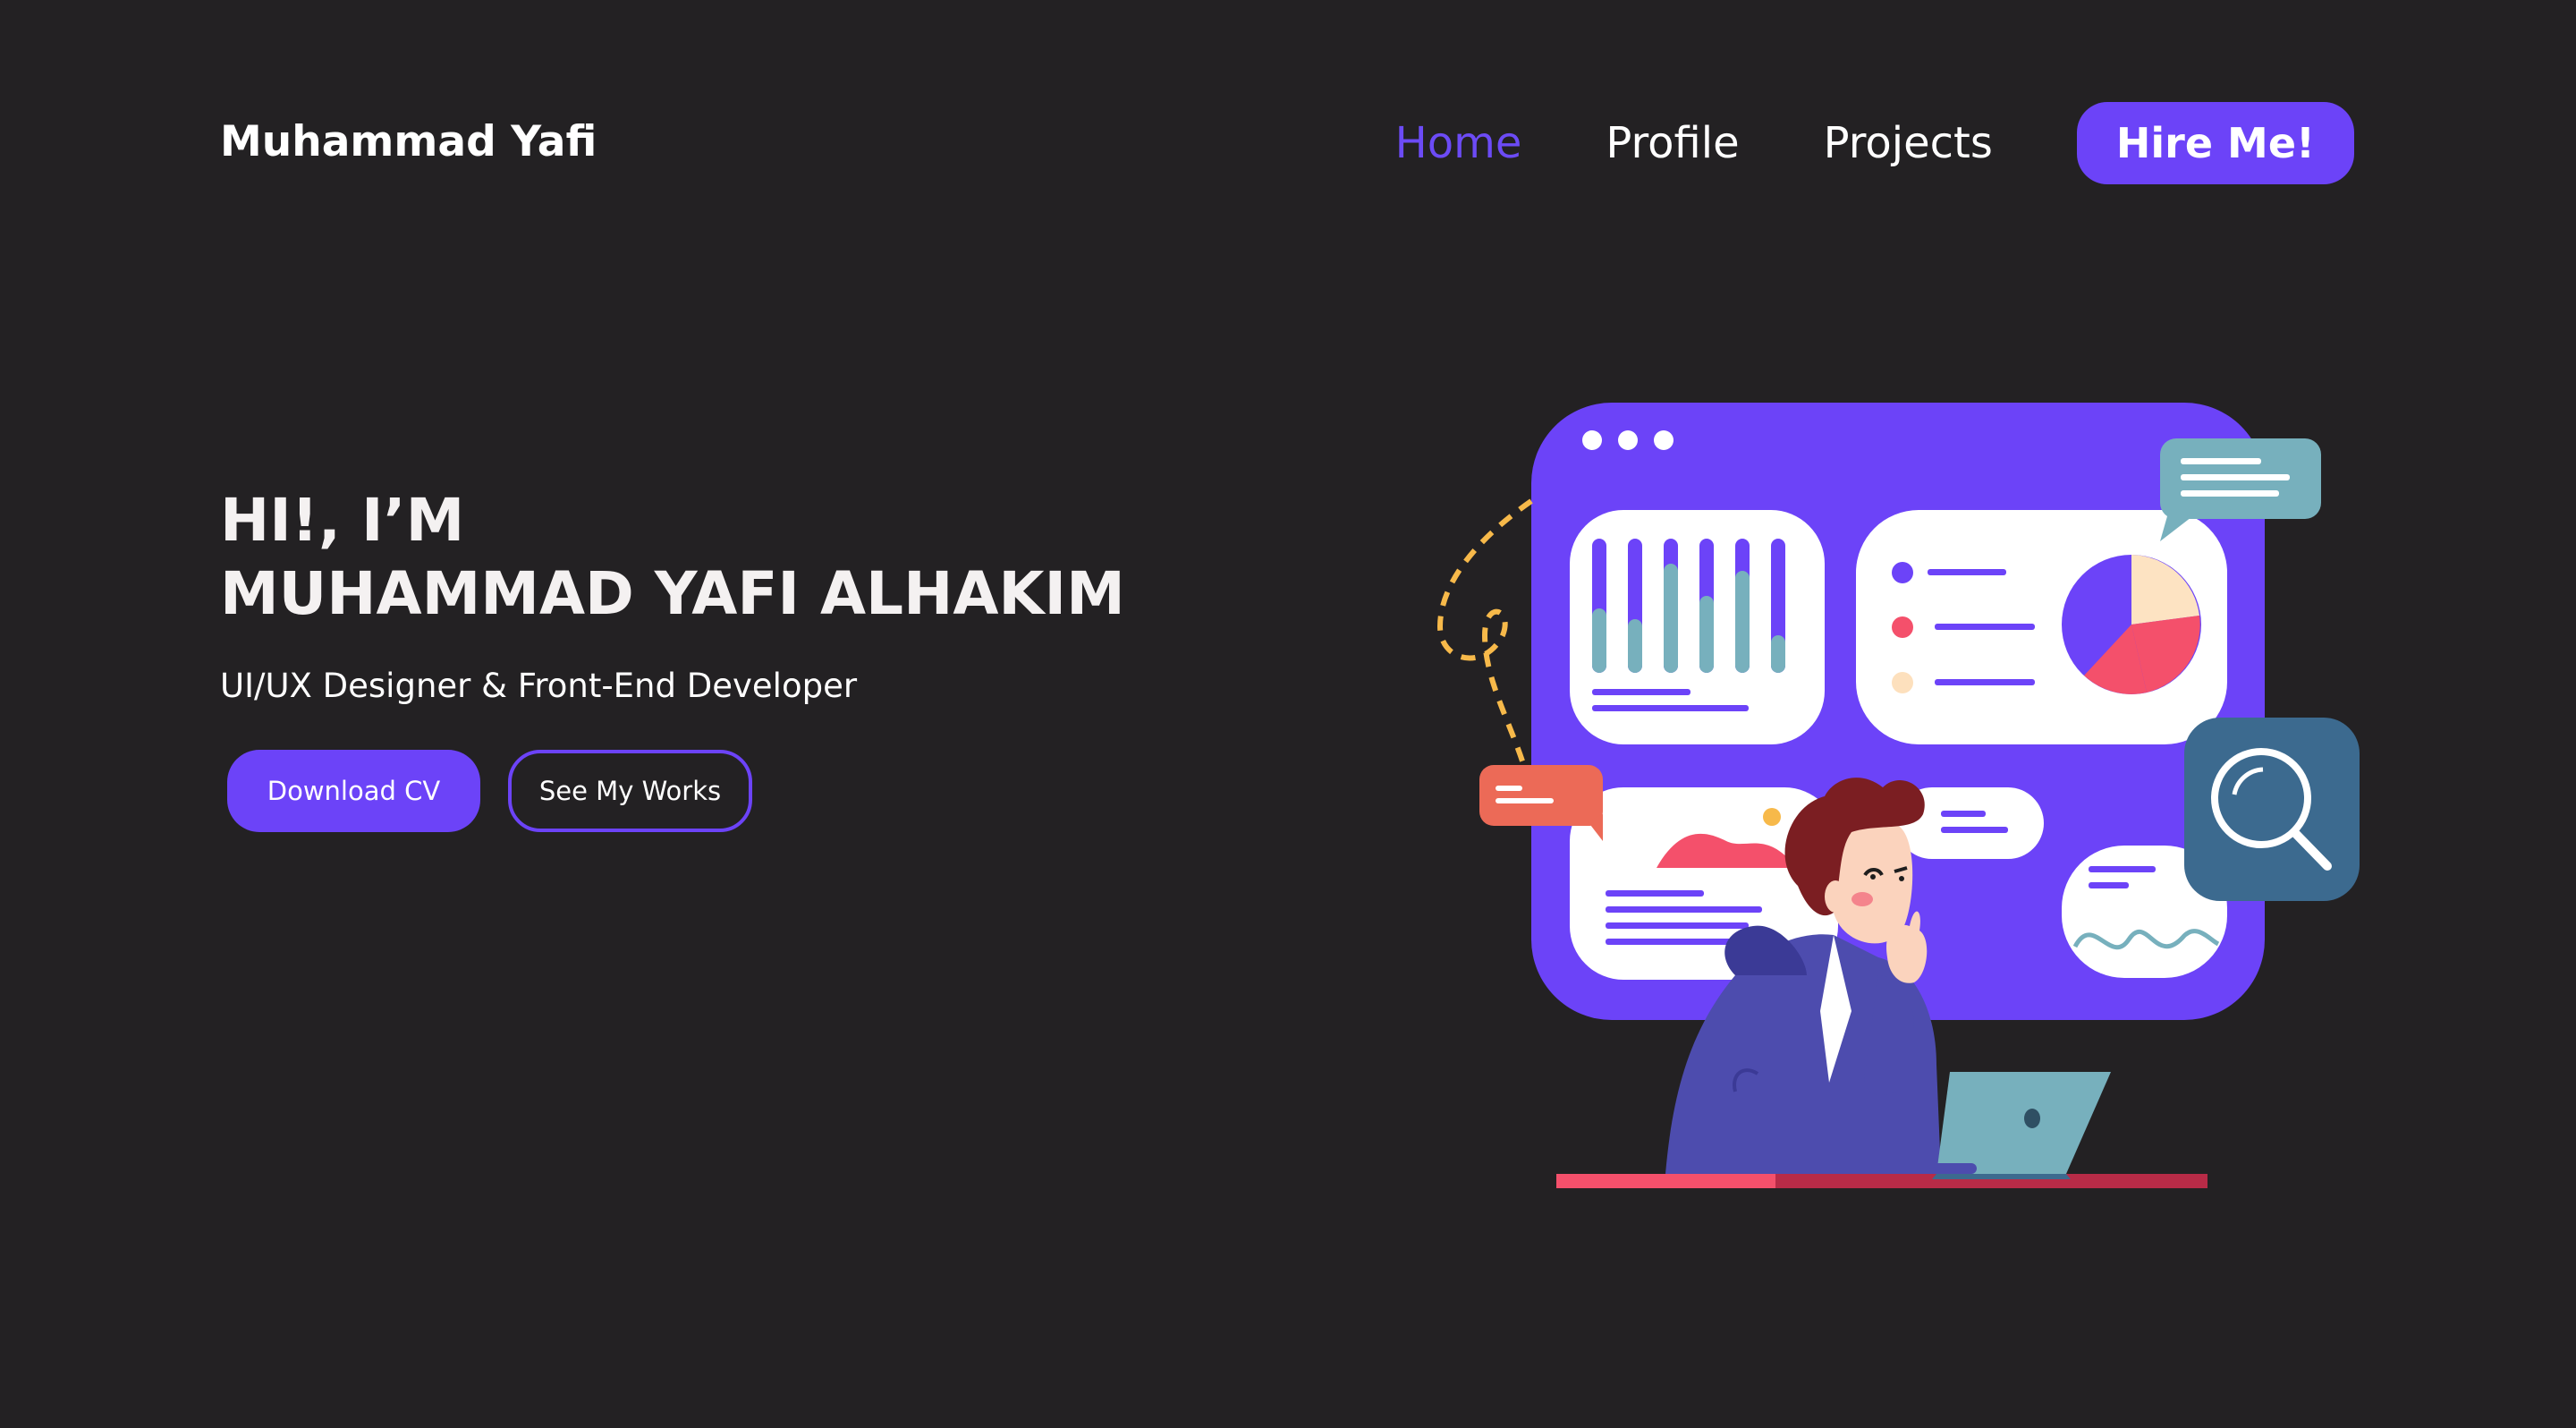 This screenshot has width=2576, height=1428. What do you see at coordinates (672, 593) in the screenshot?
I see `hero-name: MUHAMMAD YAFI ALHAKIM` at bounding box center [672, 593].